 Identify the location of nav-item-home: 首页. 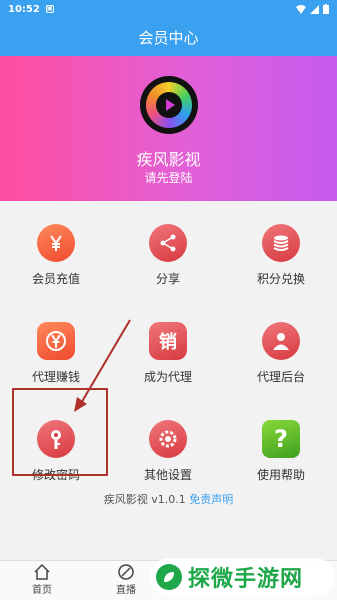
(42, 579).